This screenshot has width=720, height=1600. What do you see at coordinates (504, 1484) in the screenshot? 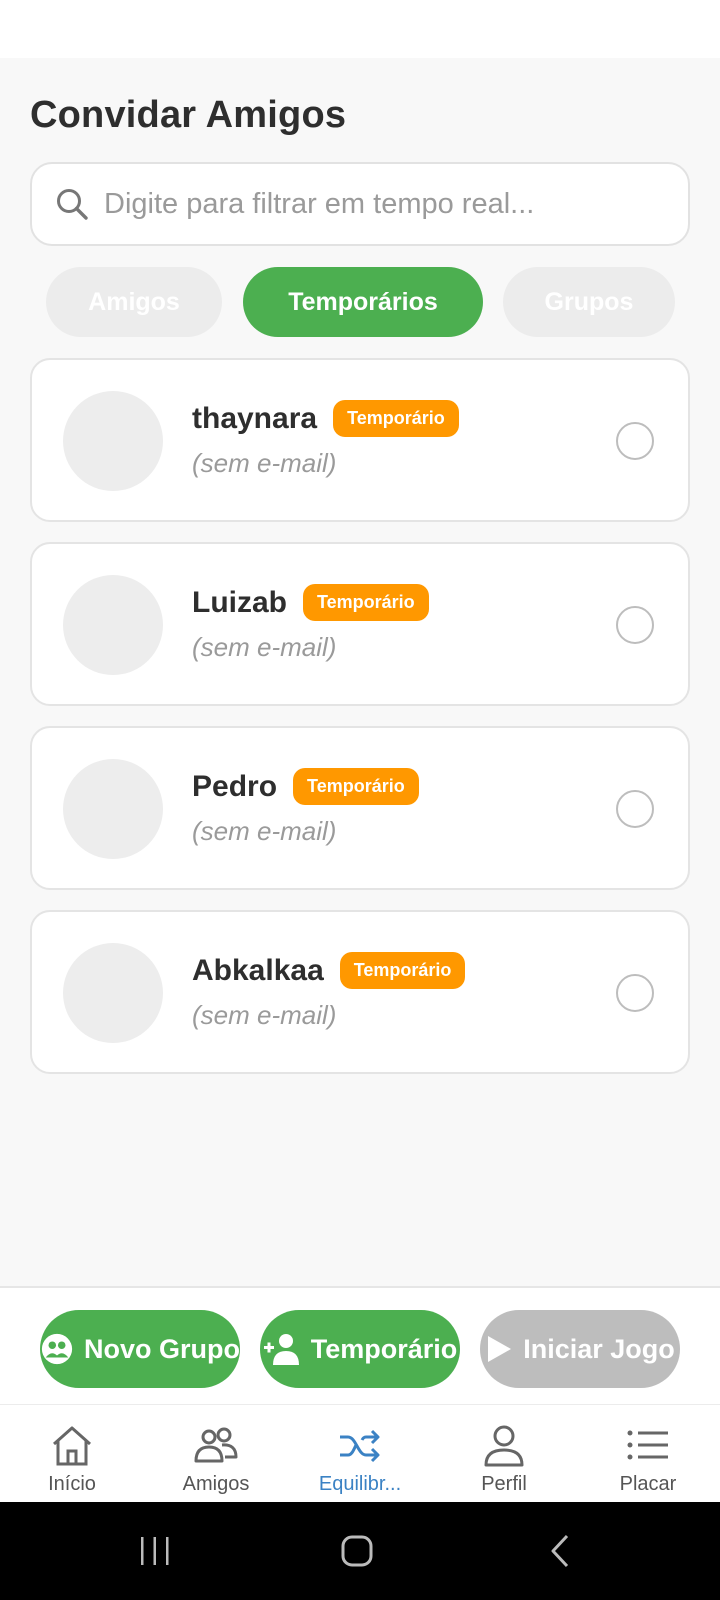
I see `nav-label: Perfil` at bounding box center [504, 1484].